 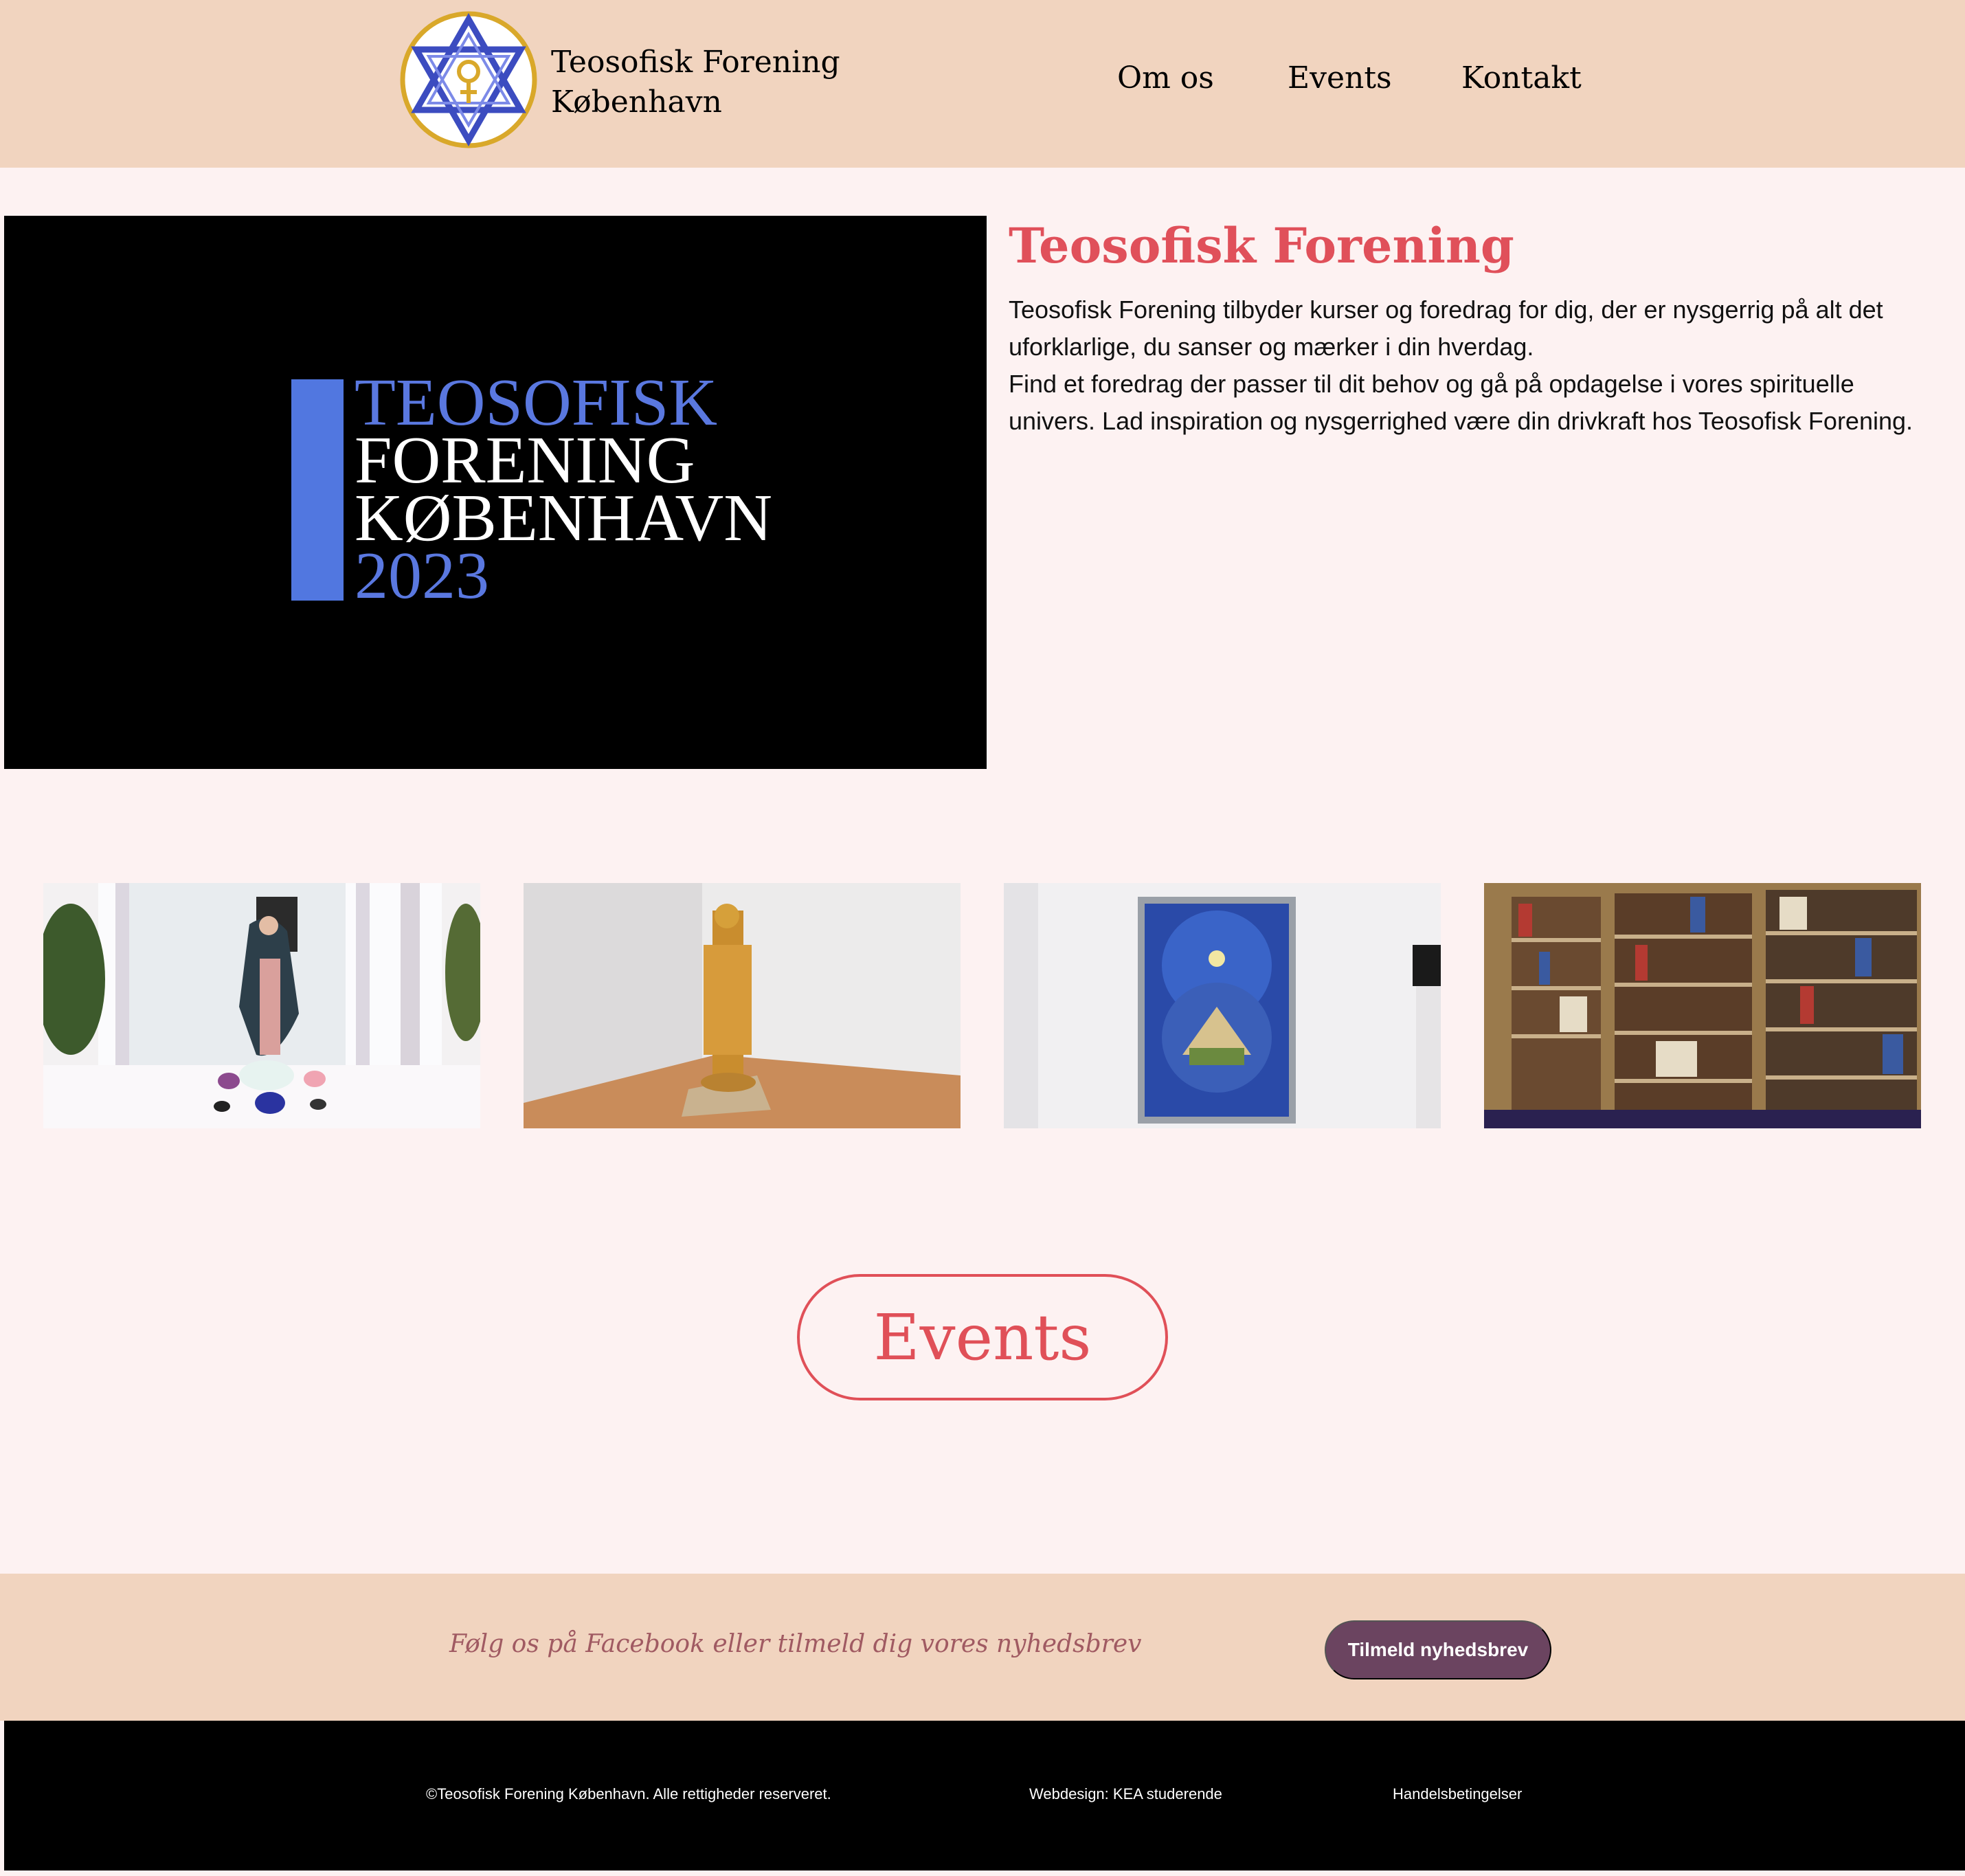 I want to click on nav-events: Events, so click(x=1340, y=78).